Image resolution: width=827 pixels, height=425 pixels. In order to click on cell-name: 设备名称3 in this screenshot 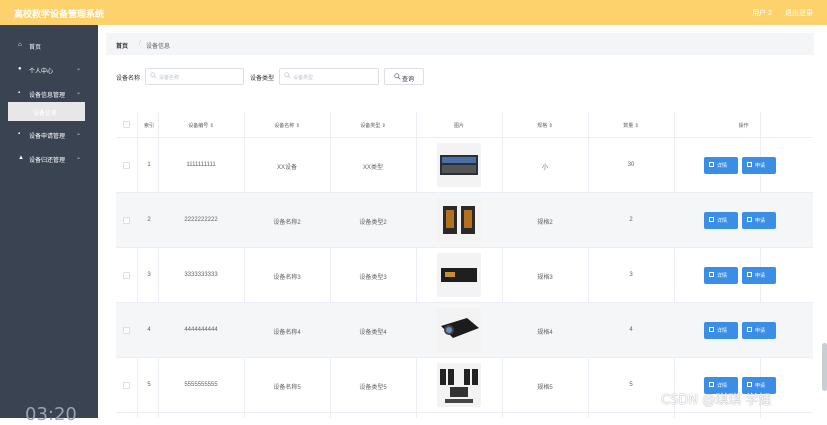, I will do `click(287, 278)`.